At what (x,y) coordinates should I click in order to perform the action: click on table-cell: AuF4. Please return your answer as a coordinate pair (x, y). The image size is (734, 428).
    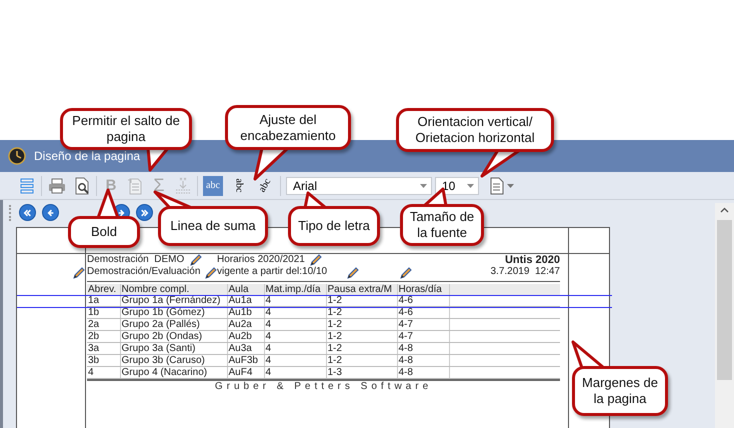
    Looking at the image, I should click on (245, 372).